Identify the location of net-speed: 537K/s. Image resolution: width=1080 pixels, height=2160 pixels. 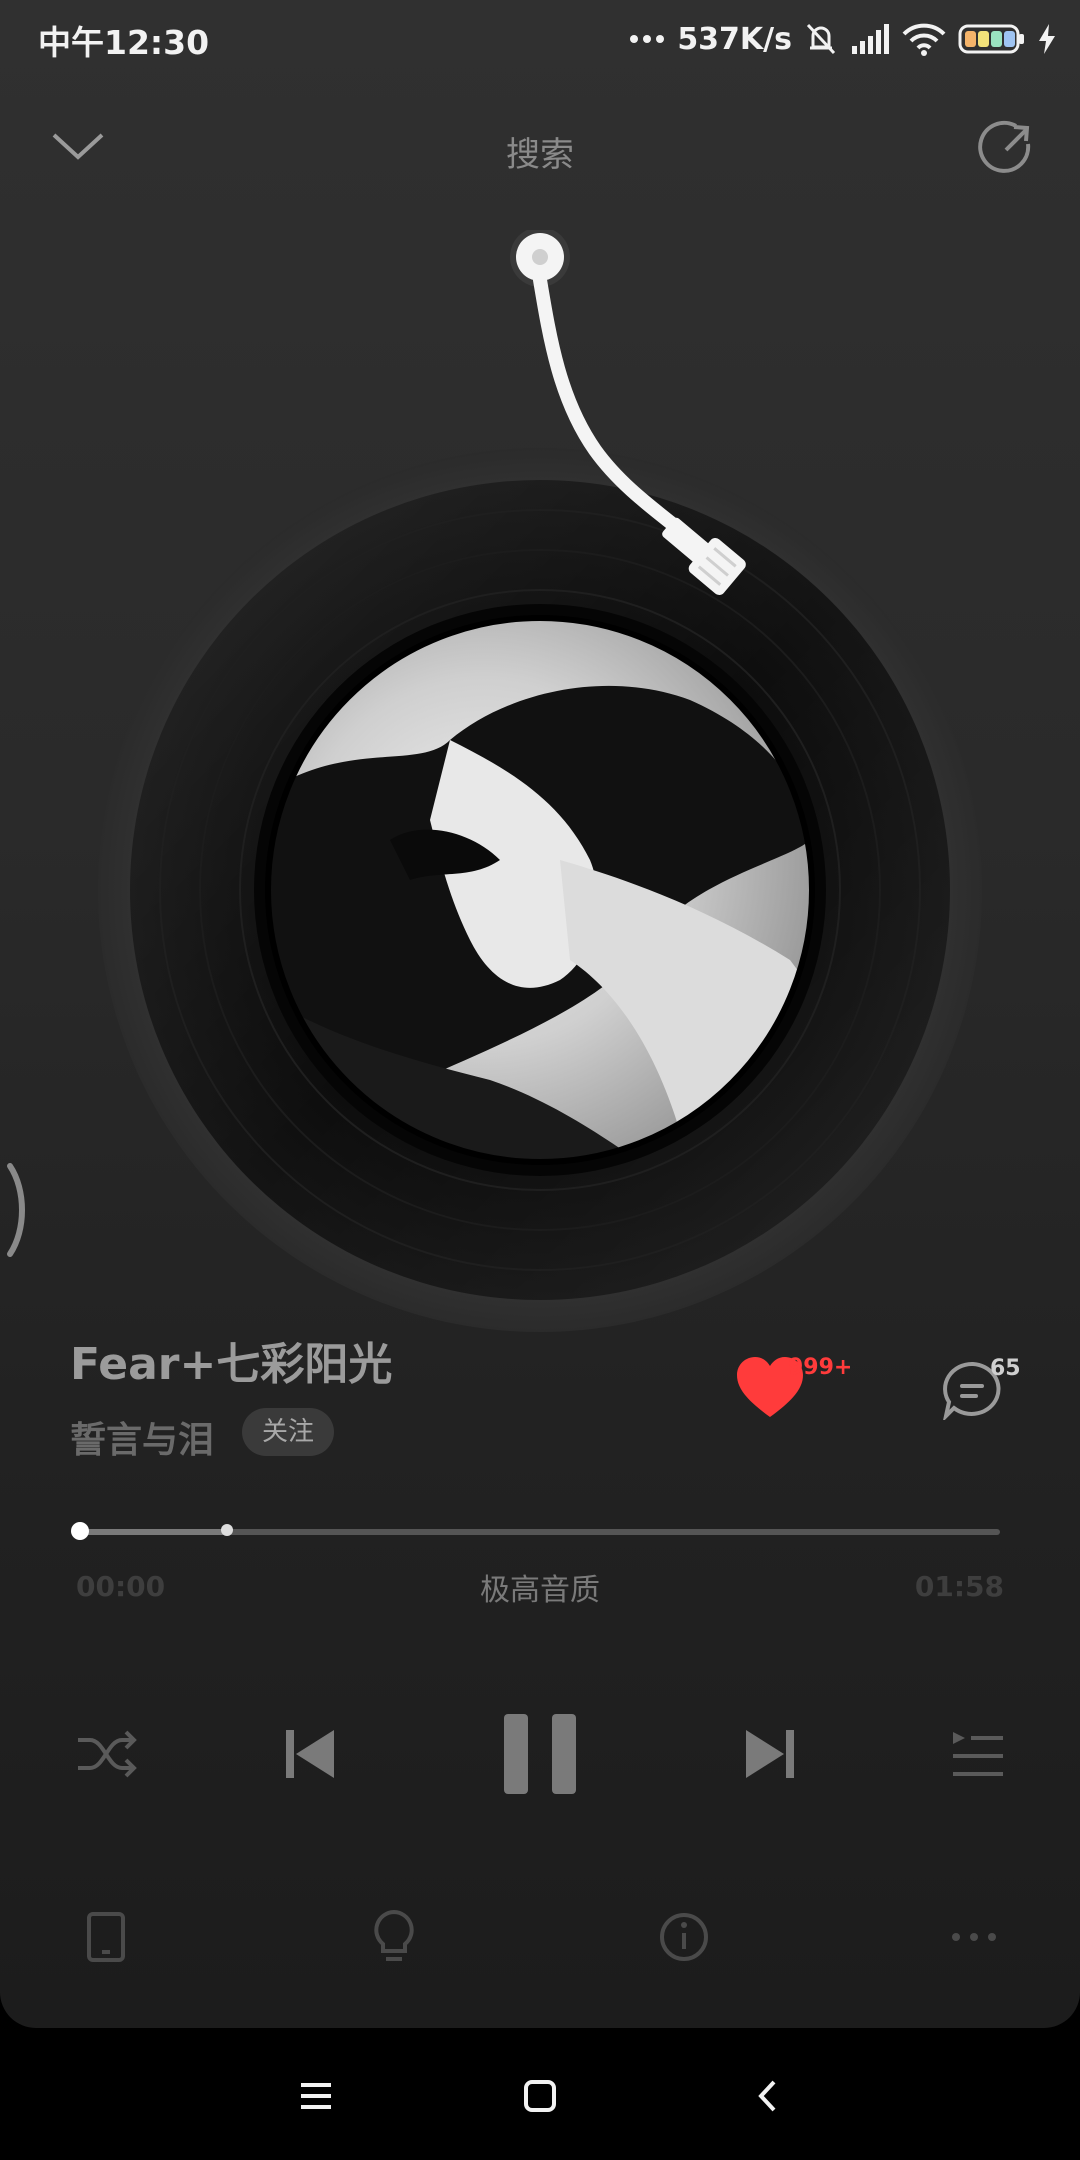
(734, 39).